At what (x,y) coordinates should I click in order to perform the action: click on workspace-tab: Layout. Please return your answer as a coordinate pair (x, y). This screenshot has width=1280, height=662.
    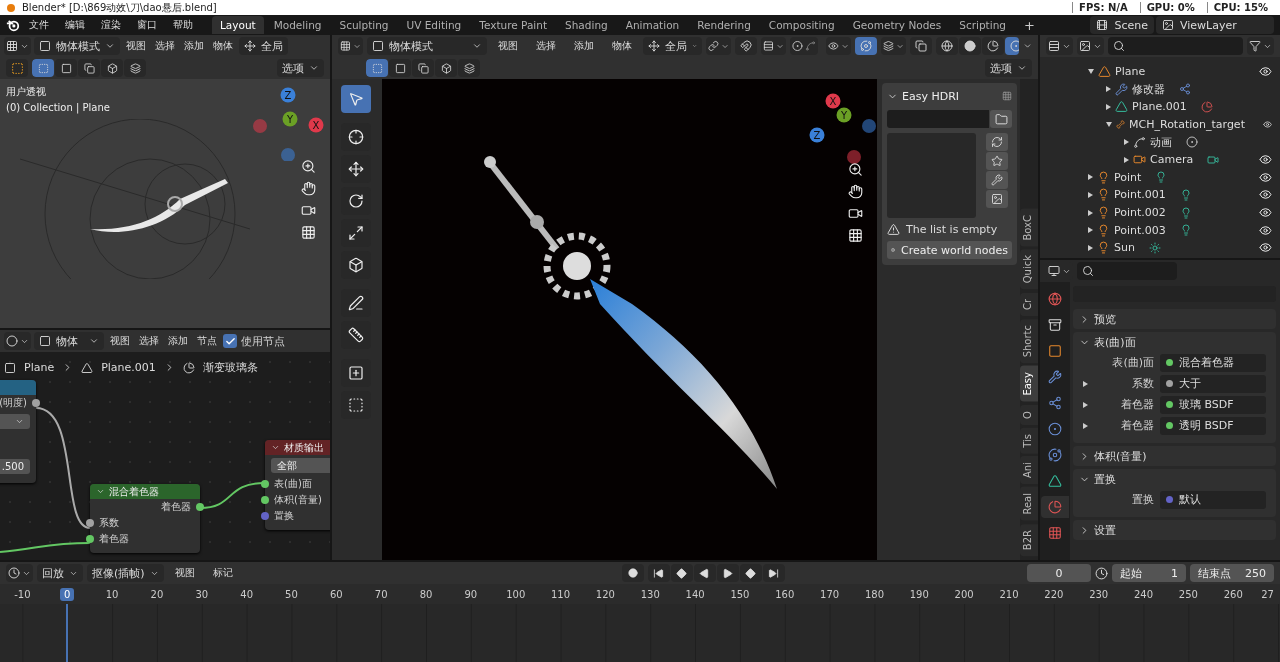
    Looking at the image, I should click on (238, 25).